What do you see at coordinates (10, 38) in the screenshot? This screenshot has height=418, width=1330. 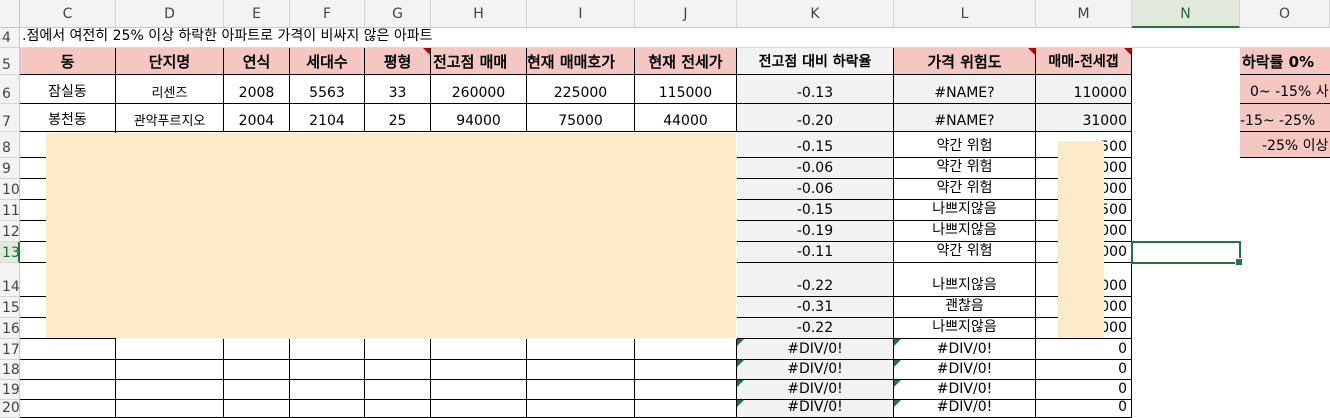 I see `row-header-4: 4` at bounding box center [10, 38].